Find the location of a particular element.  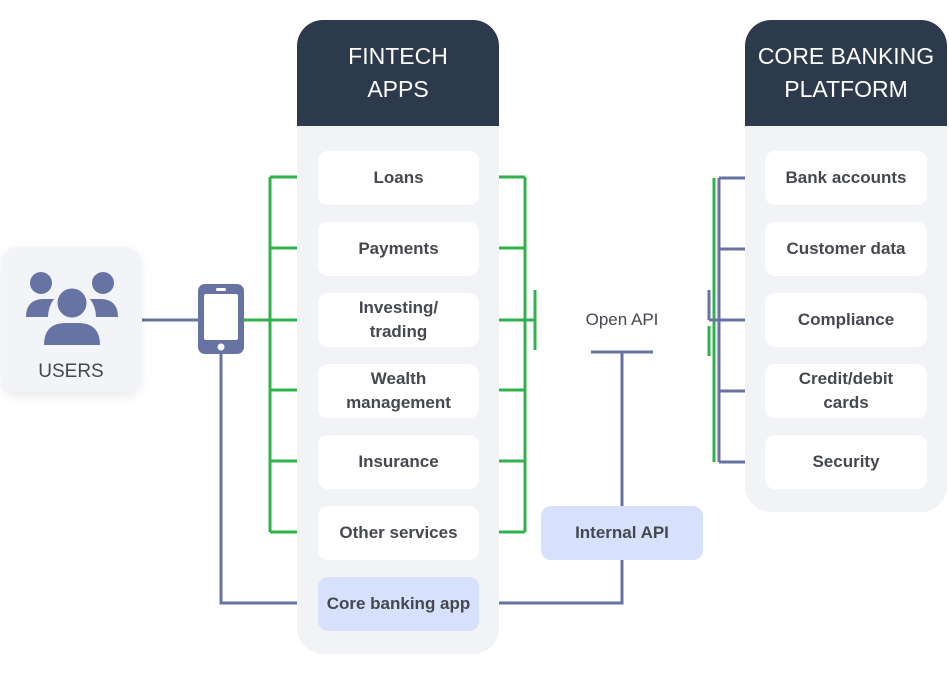

users-card: USERS is located at coordinates (71, 319).